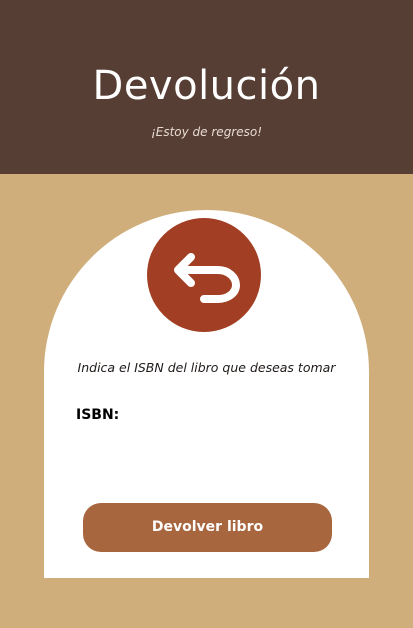 This screenshot has width=413, height=628. I want to click on page-subtitle: ¡Estoy de regreso!, so click(206, 132).